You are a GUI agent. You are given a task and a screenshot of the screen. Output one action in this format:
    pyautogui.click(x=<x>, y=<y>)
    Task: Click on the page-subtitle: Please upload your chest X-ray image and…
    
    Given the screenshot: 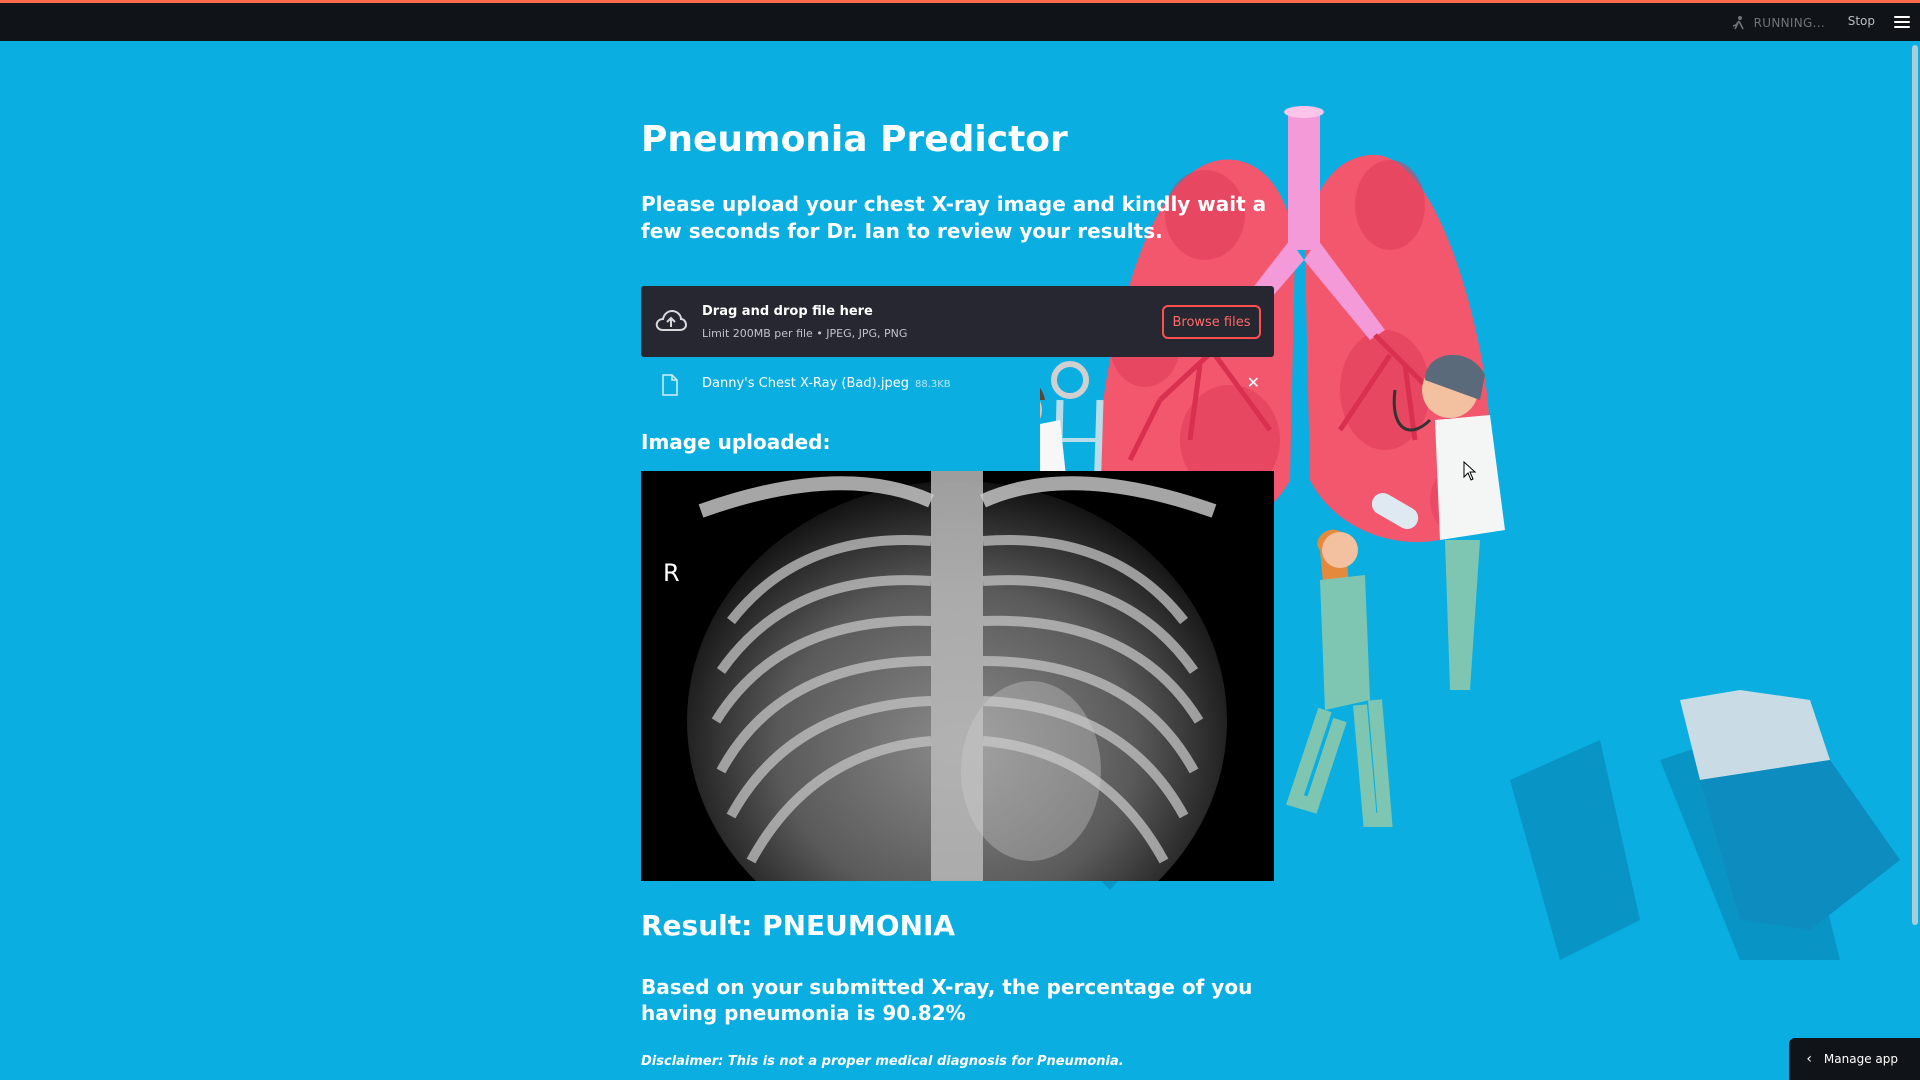 What is the action you would take?
    pyautogui.click(x=954, y=217)
    